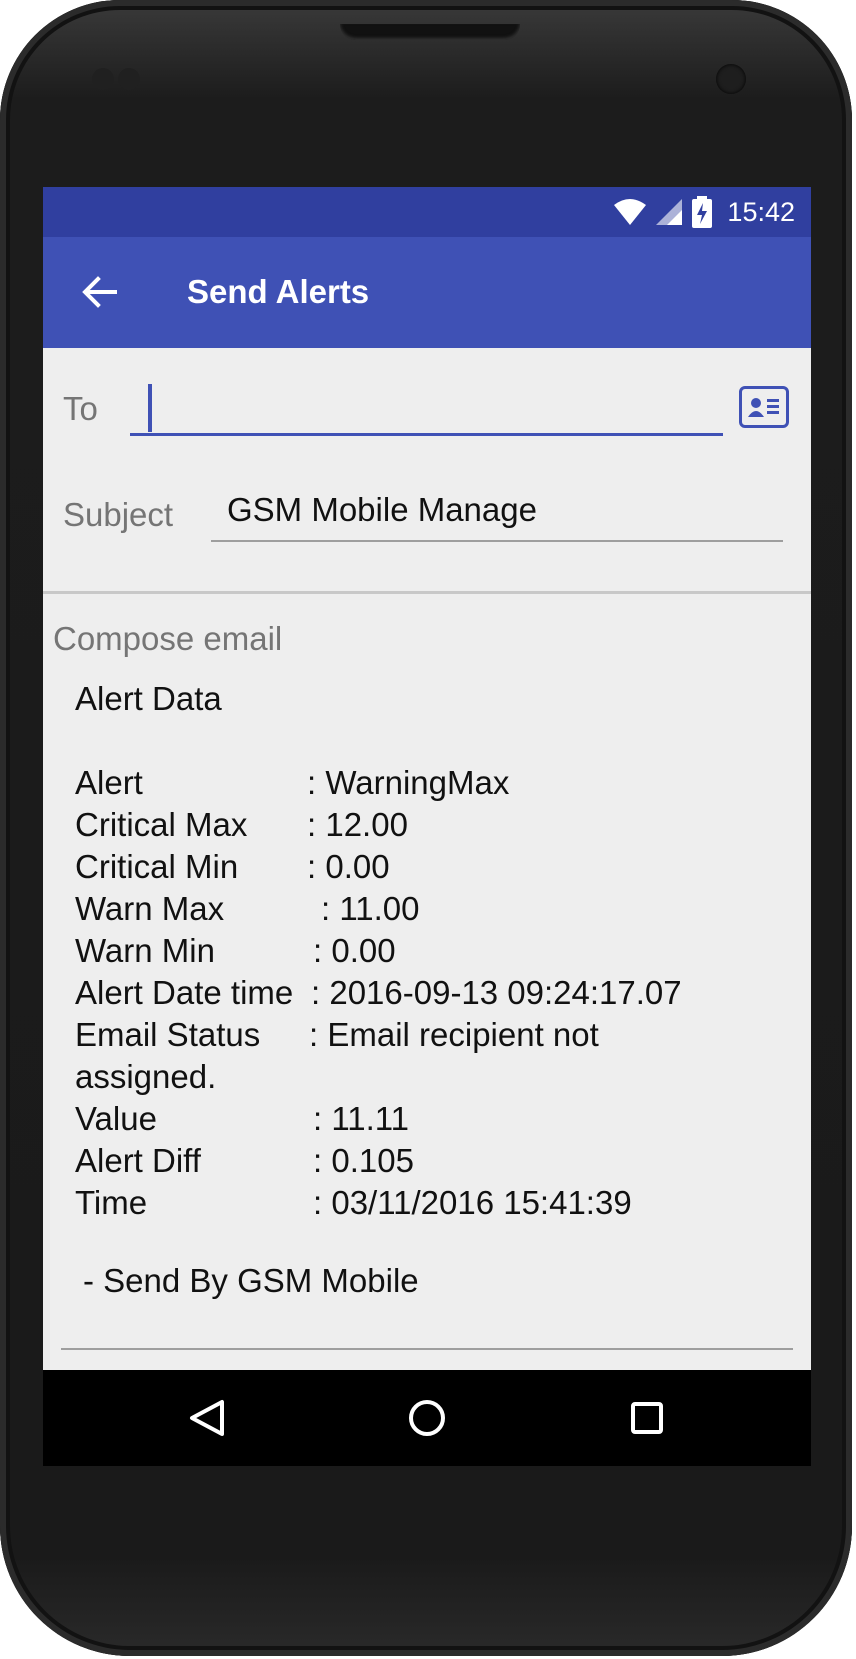 Image resolution: width=856 pixels, height=1659 pixels. I want to click on alert-diff-row: Alert Diff : 0.105, so click(425, 1161).